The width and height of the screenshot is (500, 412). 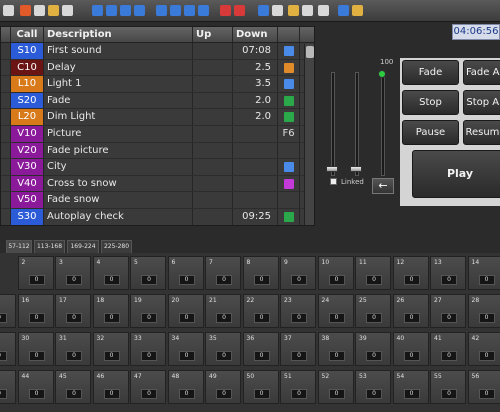 What do you see at coordinates (27, 34) in the screenshot?
I see `call-header: Call` at bounding box center [27, 34].